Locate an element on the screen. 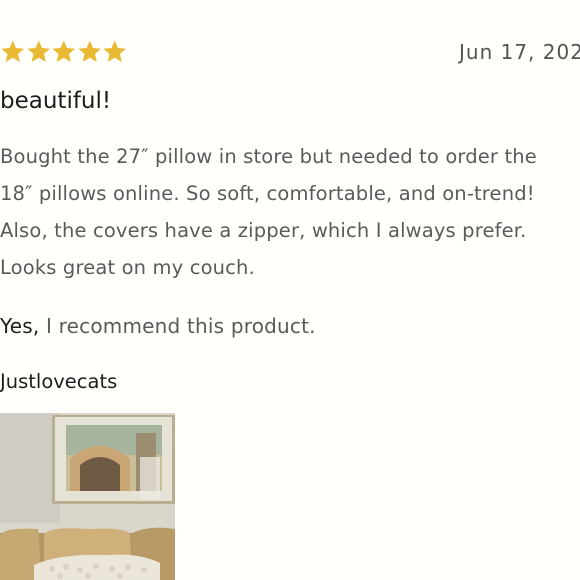  review-body-line: Looks great on my couch. is located at coordinates (127, 267).